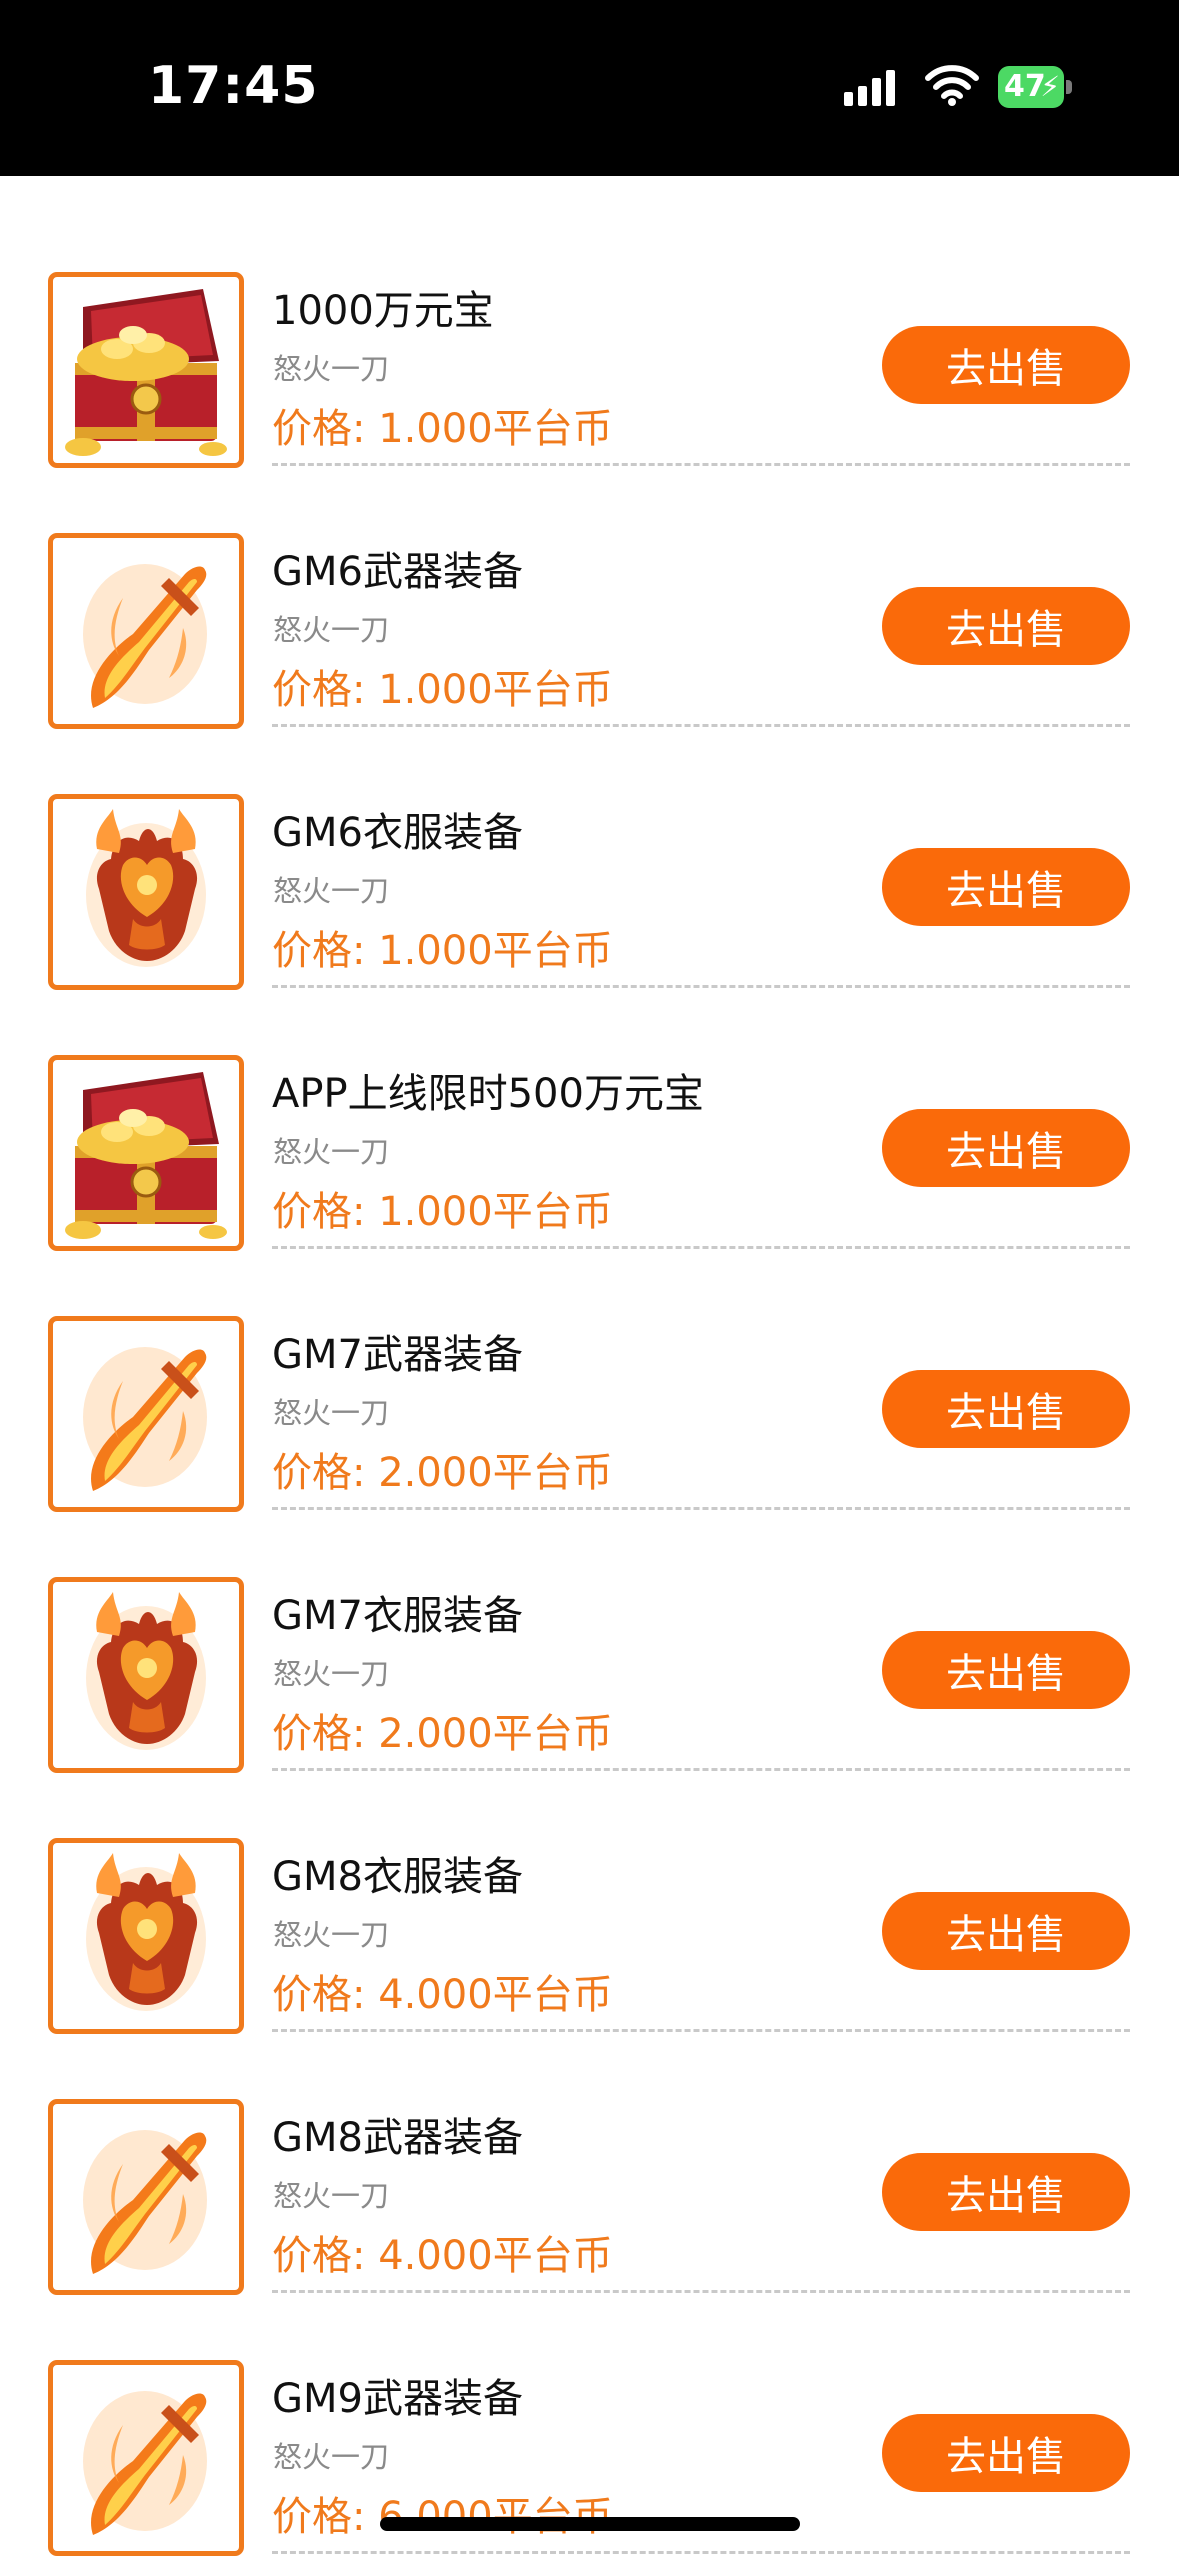 This screenshot has width=1179, height=2556. I want to click on list-item: GM7衣服装备 怒火一刀 价格: 2.000平台币 去出售, so click(589, 1627).